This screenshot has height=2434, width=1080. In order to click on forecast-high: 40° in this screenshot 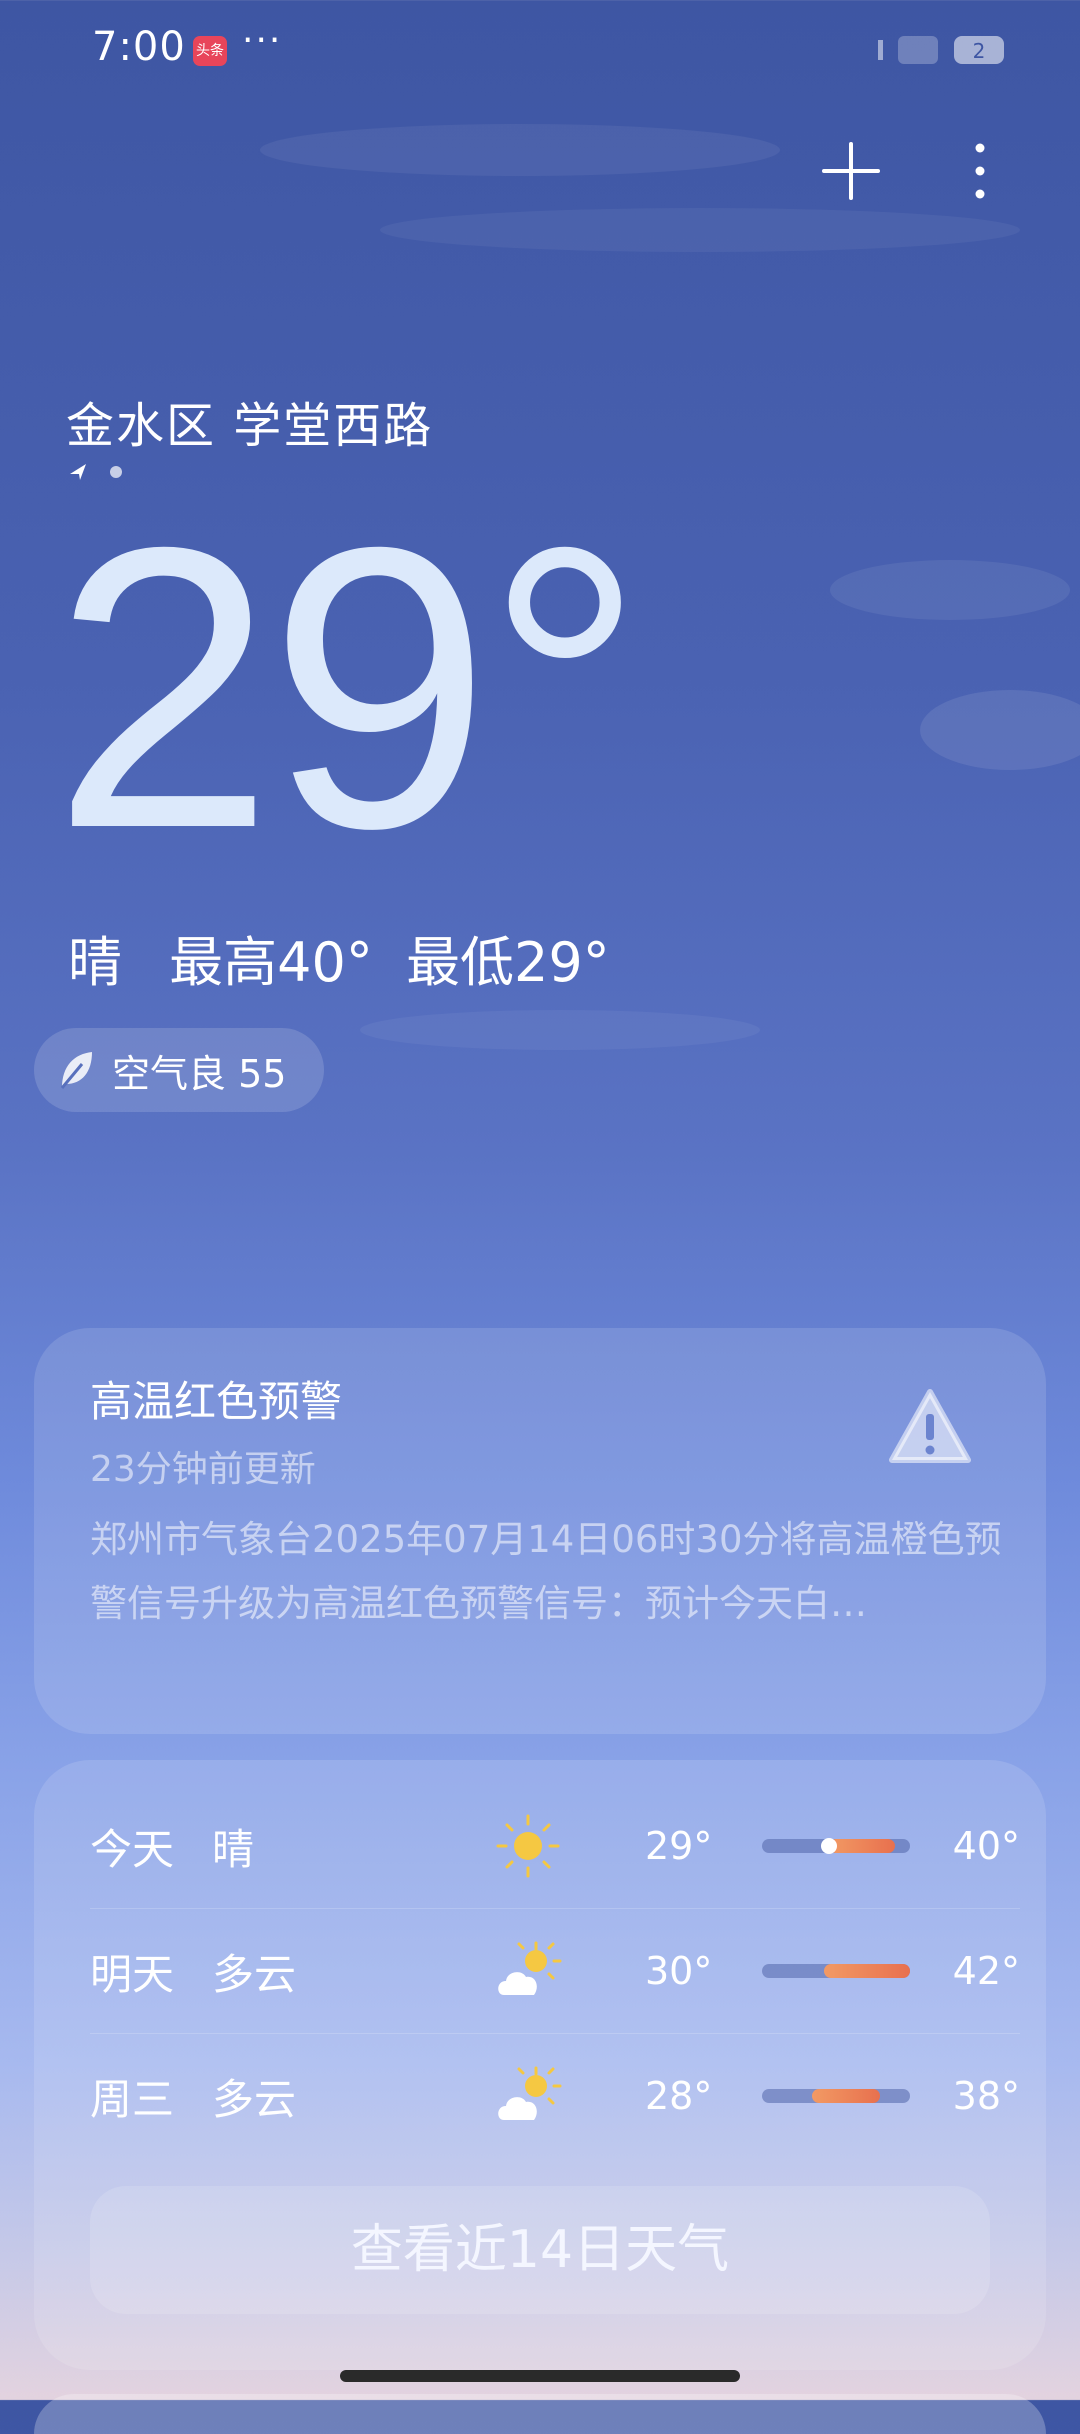, I will do `click(986, 1846)`.